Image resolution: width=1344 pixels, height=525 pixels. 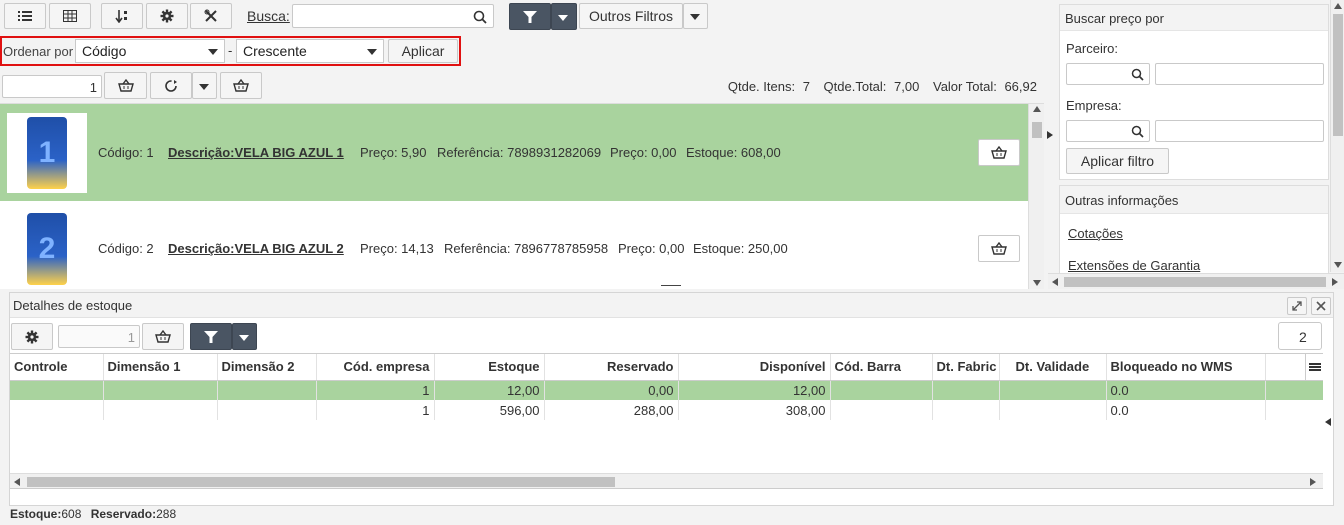 What do you see at coordinates (1095, 233) in the screenshot?
I see `cotacoes-link: Cotações` at bounding box center [1095, 233].